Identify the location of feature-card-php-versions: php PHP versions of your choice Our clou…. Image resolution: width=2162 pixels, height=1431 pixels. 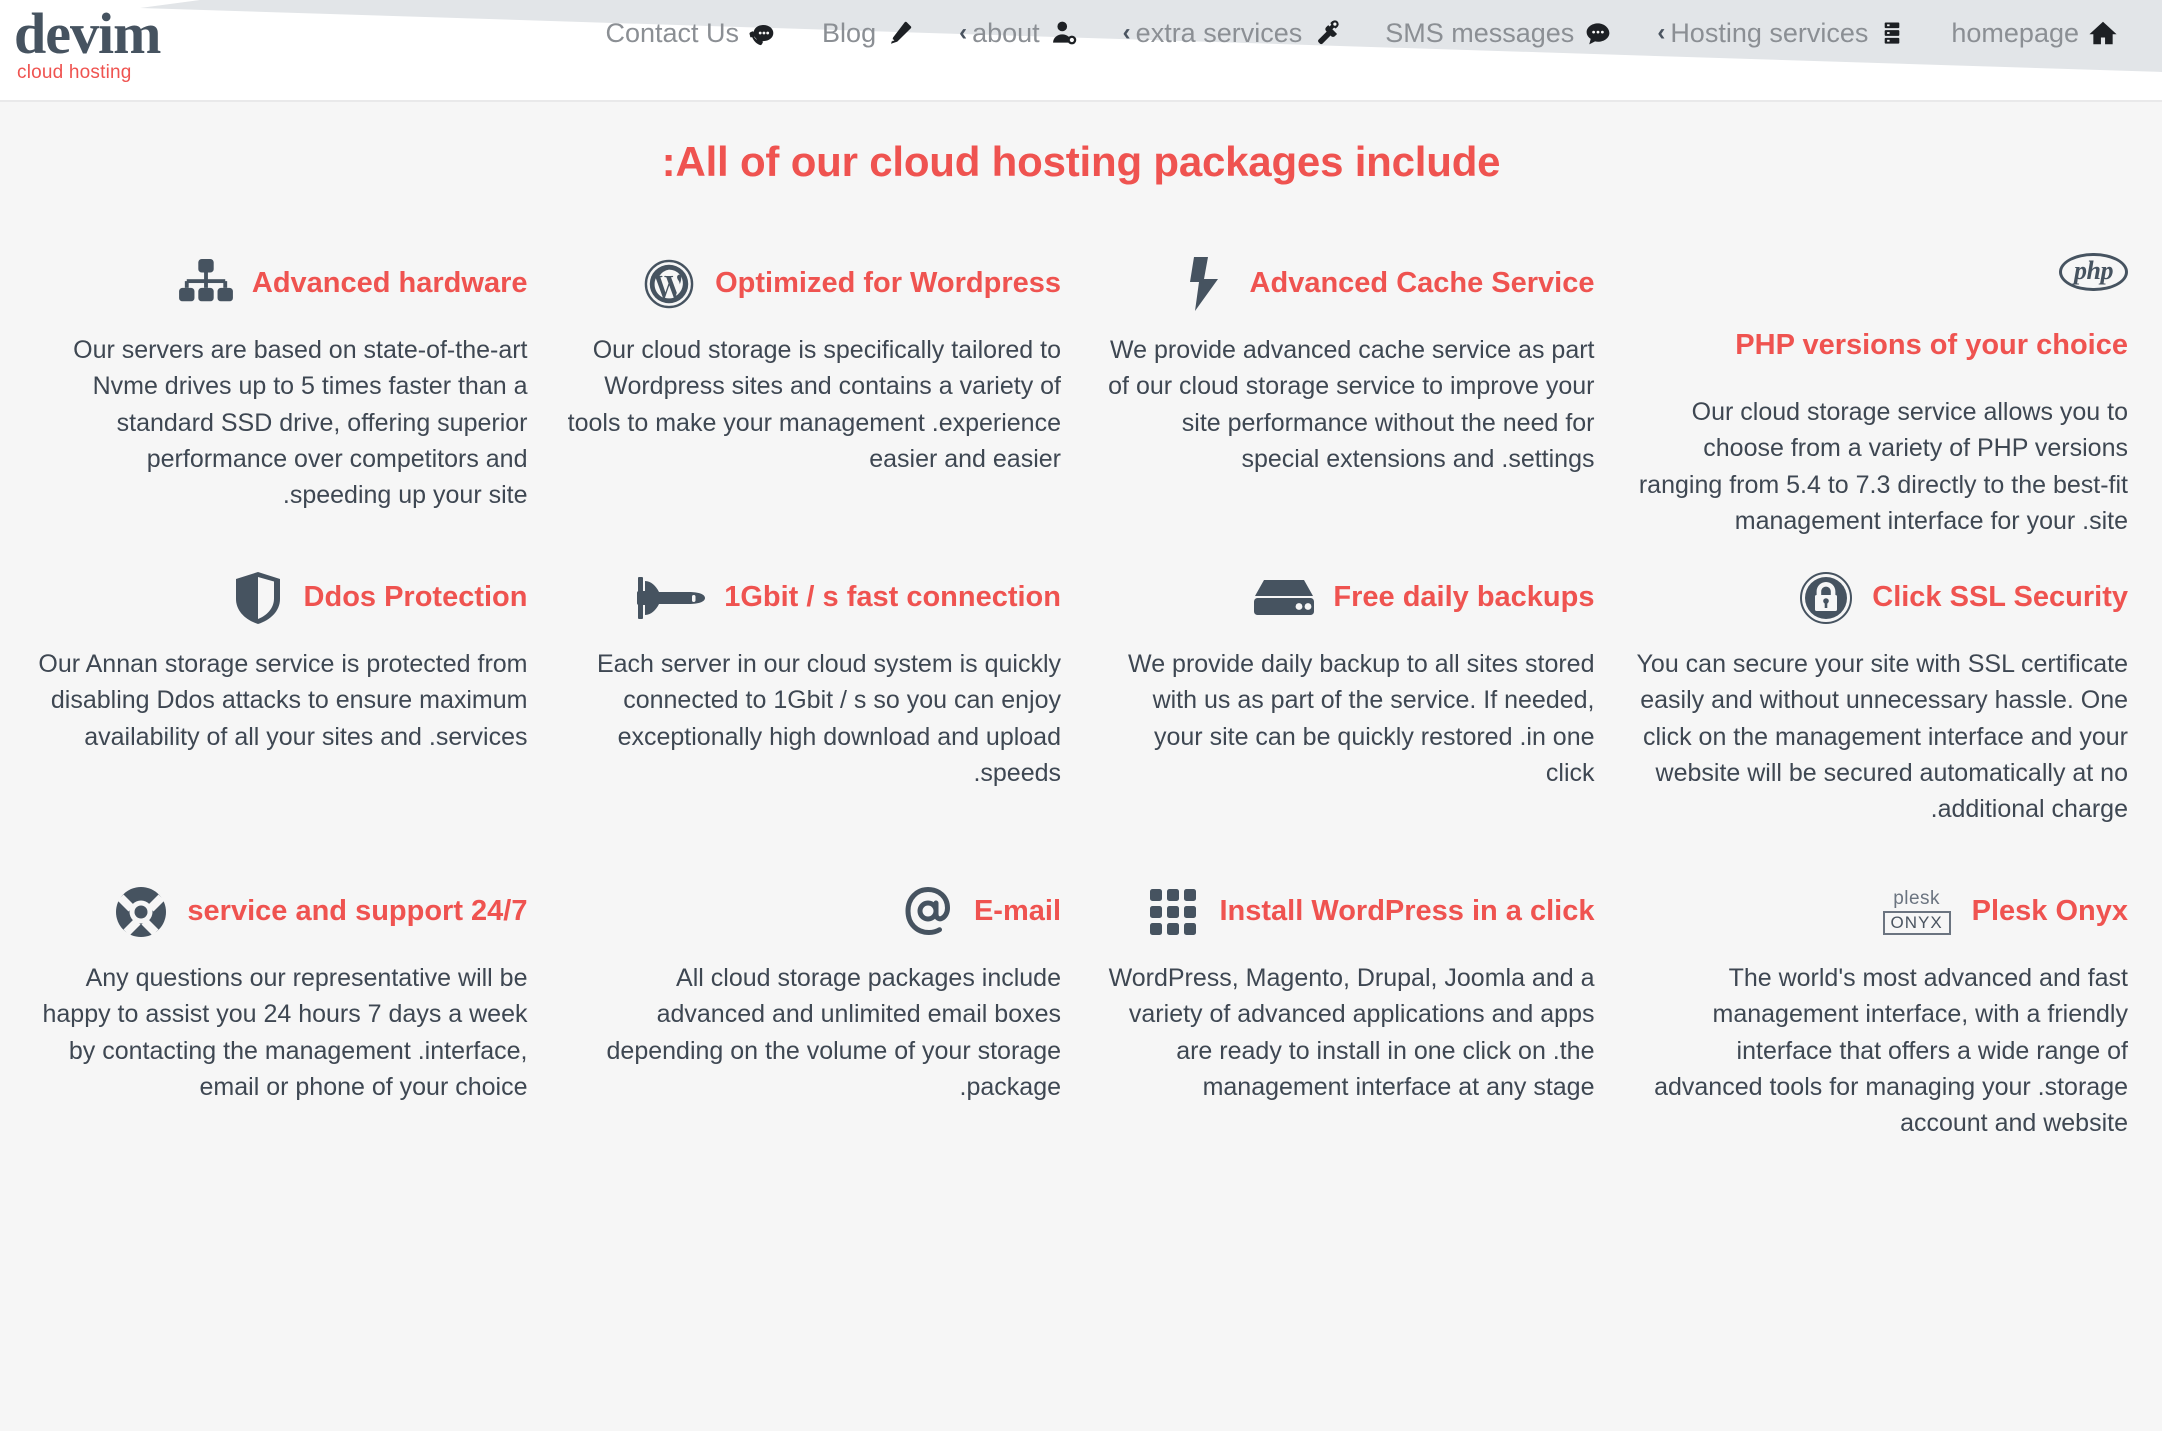
(1882, 401).